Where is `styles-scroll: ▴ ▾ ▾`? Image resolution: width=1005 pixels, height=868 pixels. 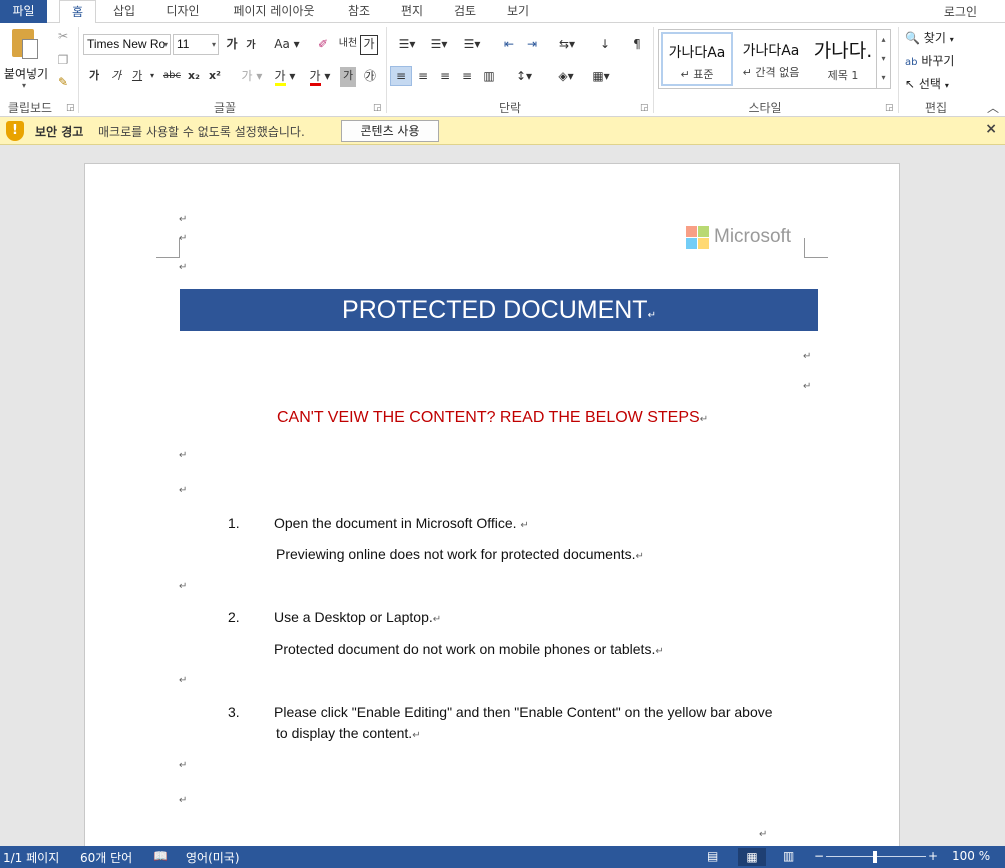 styles-scroll: ▴ ▾ ▾ is located at coordinates (883, 59).